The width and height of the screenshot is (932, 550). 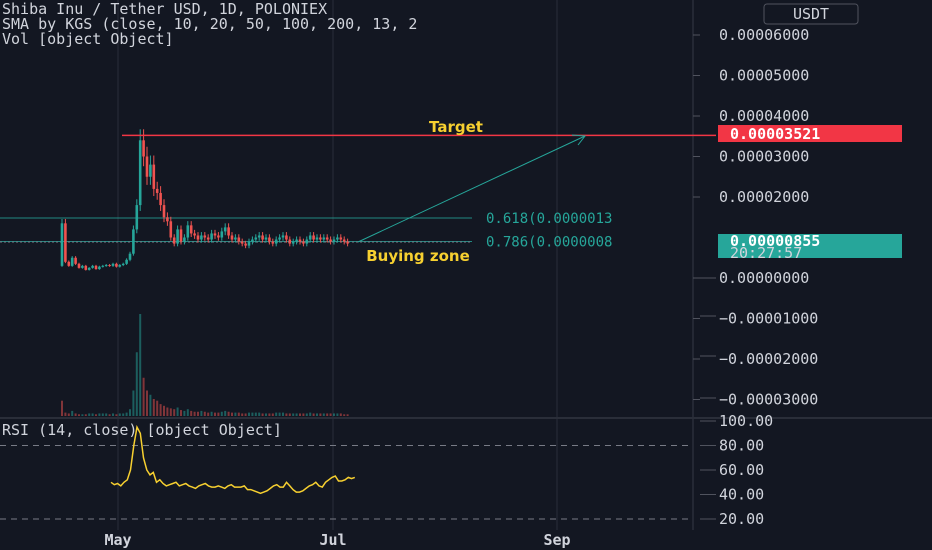 I want to click on currency-button: USDT, so click(x=811, y=14).